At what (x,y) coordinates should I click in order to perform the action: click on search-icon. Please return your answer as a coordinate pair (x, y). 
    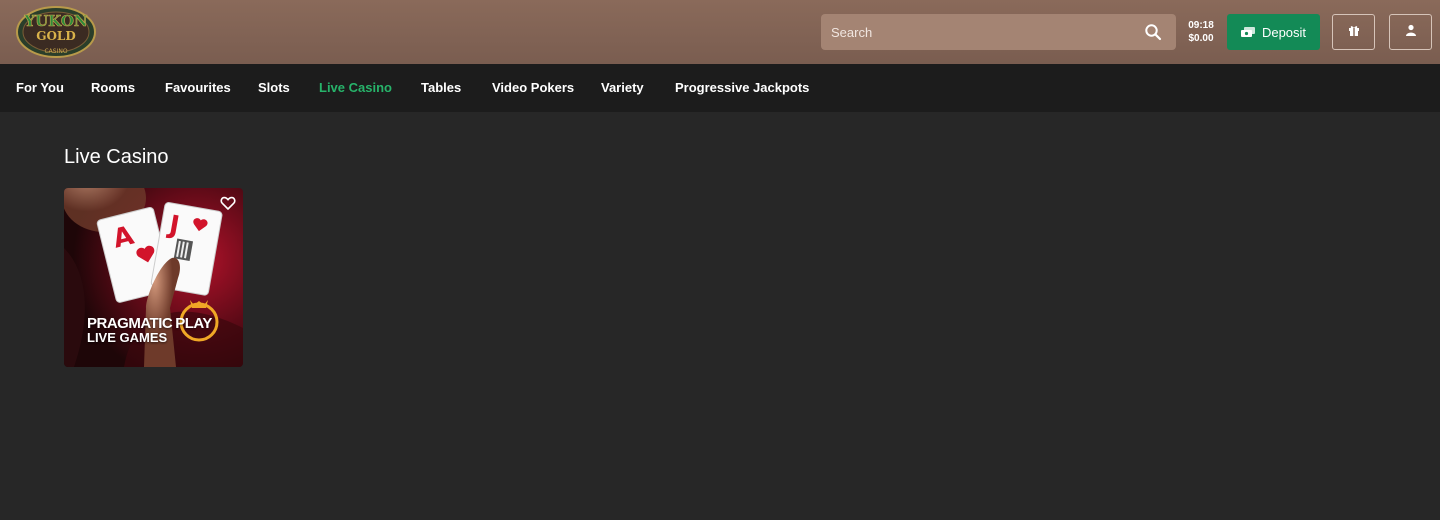
    Looking at the image, I should click on (1153, 32).